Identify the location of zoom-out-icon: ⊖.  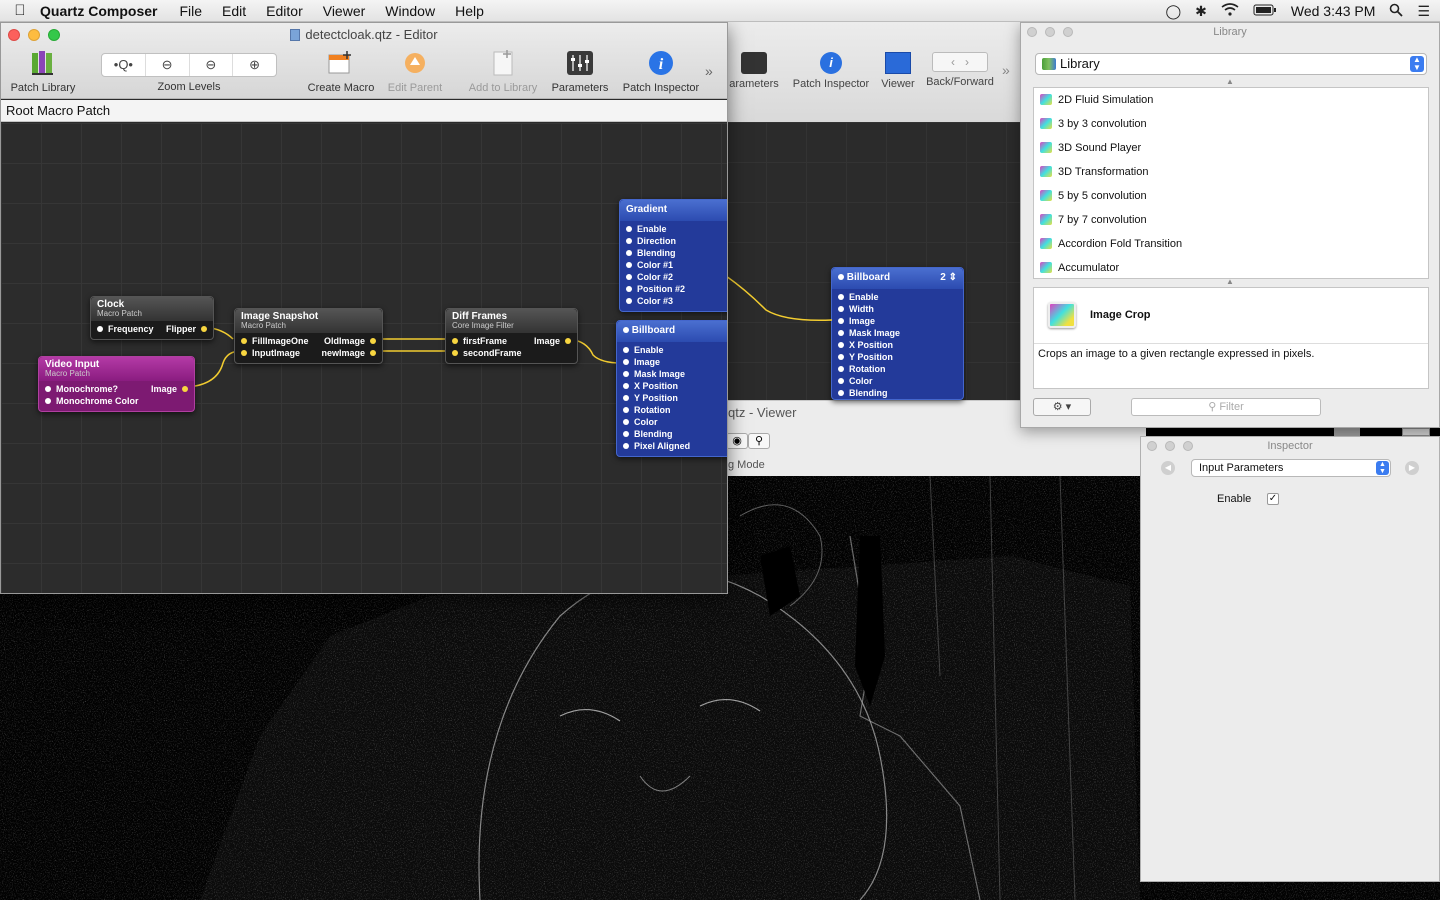
(168, 65).